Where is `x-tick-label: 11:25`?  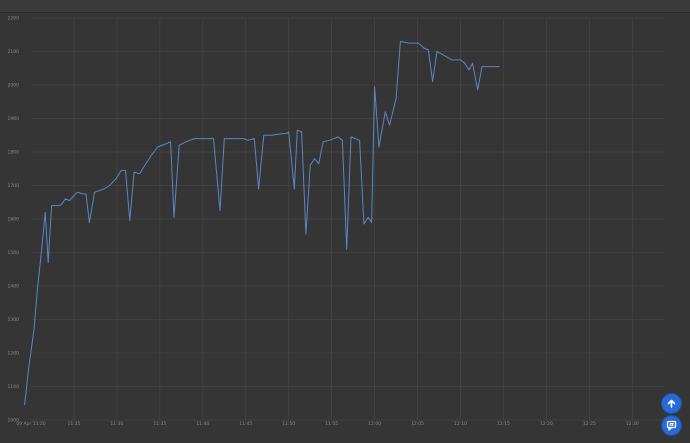
x-tick-label: 11:25 is located at coordinates (73, 424).